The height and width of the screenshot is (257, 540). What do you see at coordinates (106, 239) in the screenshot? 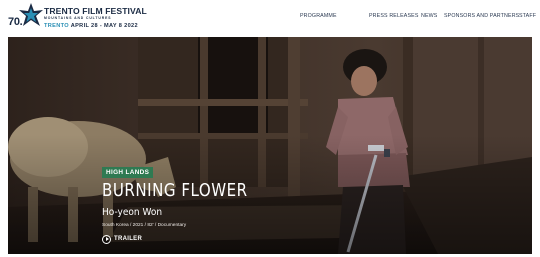
I see `play-icon` at bounding box center [106, 239].